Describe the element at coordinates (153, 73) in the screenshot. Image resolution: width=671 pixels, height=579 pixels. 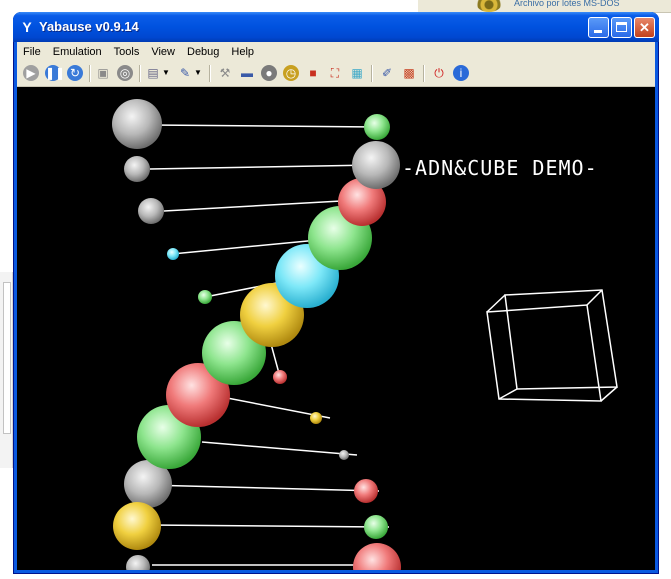
I see `save-state-icon: ▤` at that location.